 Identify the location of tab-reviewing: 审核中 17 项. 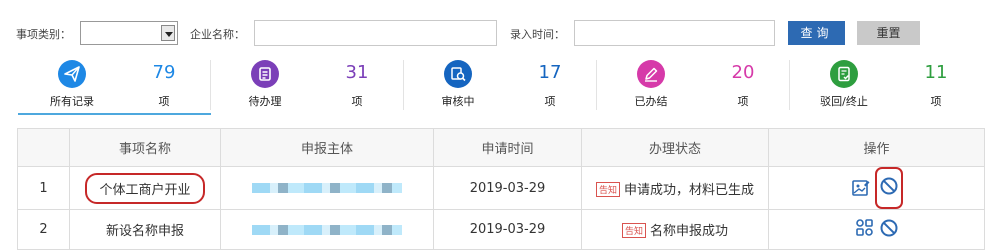
(500, 85).